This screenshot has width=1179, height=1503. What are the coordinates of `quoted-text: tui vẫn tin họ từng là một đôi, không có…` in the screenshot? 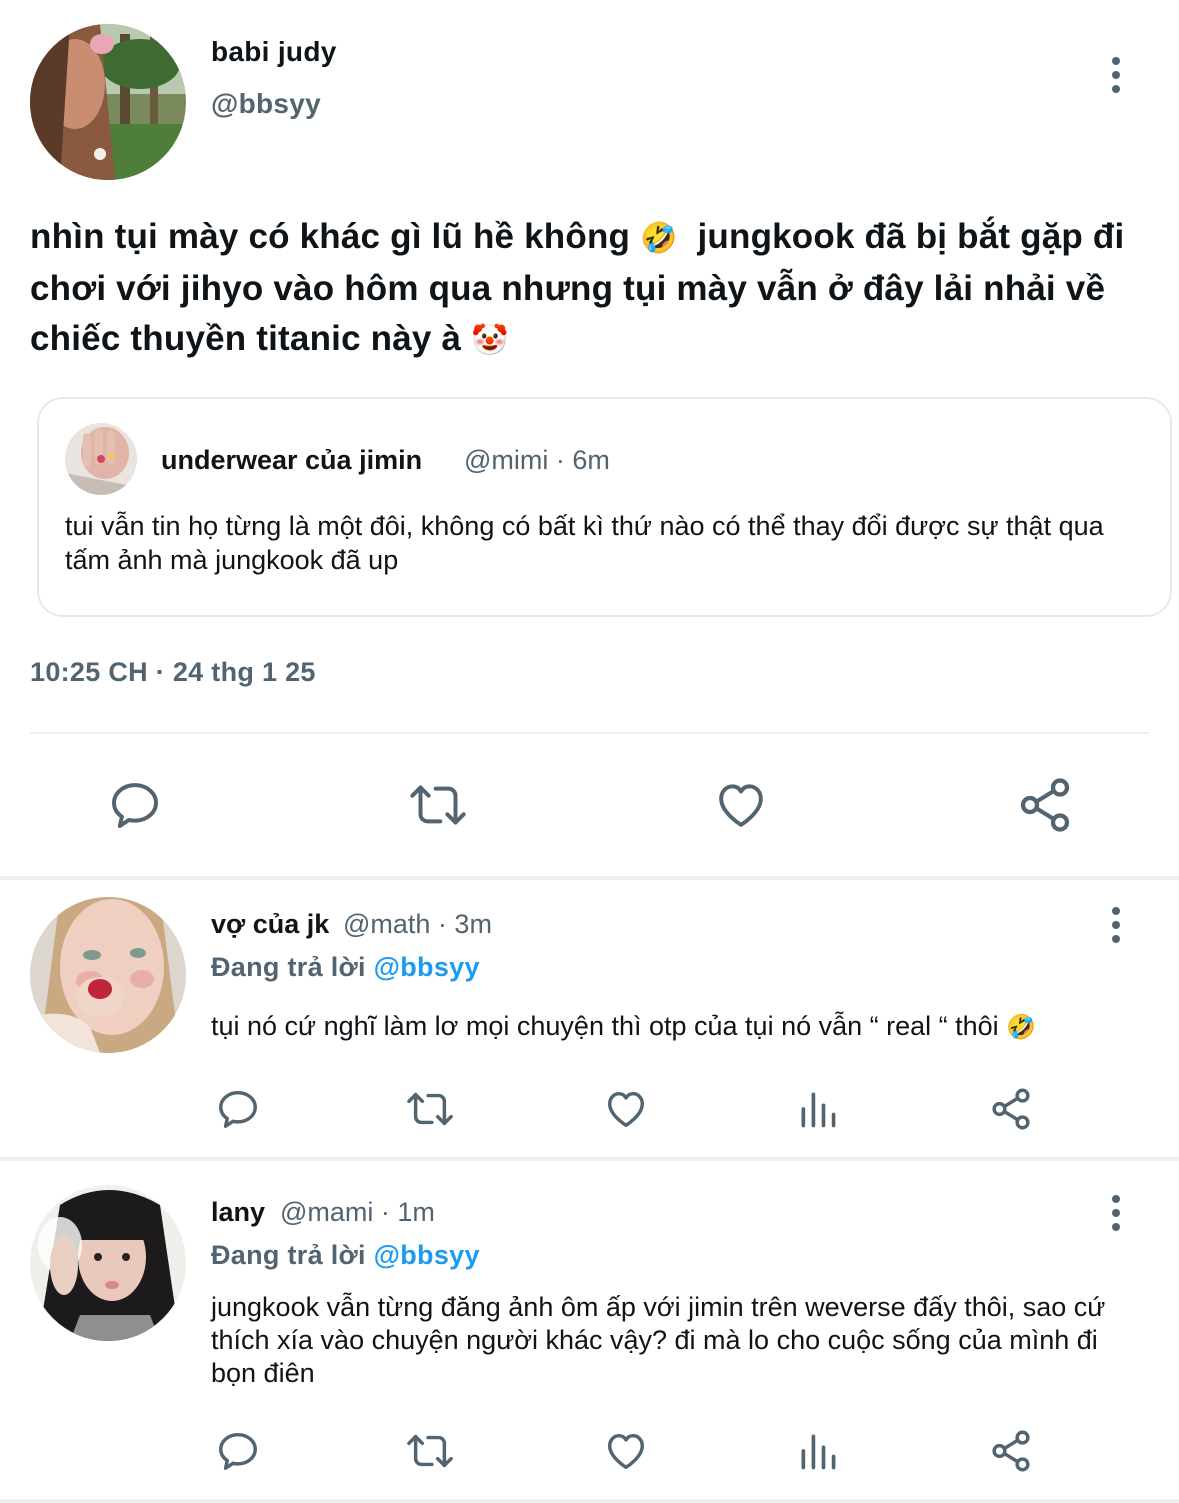 It's located at (584, 543).